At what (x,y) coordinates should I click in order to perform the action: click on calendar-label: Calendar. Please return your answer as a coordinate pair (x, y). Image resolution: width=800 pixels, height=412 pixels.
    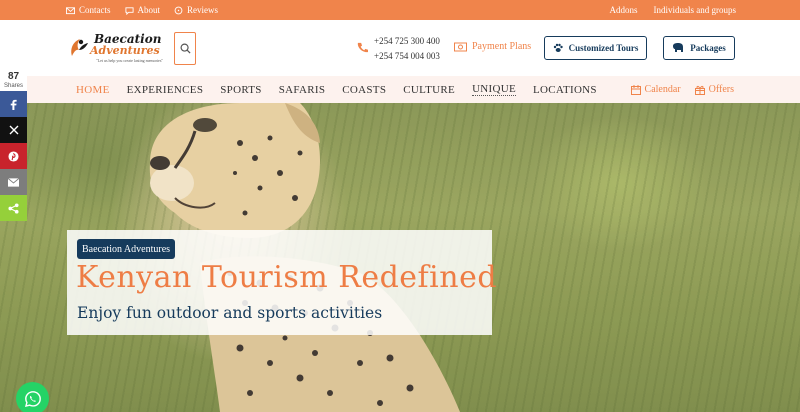
    Looking at the image, I should click on (662, 89).